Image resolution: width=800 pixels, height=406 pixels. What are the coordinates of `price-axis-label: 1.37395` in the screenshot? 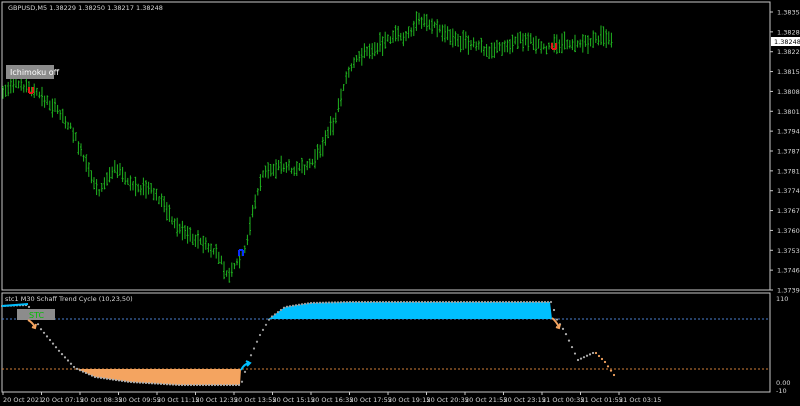 It's located at (788, 291).